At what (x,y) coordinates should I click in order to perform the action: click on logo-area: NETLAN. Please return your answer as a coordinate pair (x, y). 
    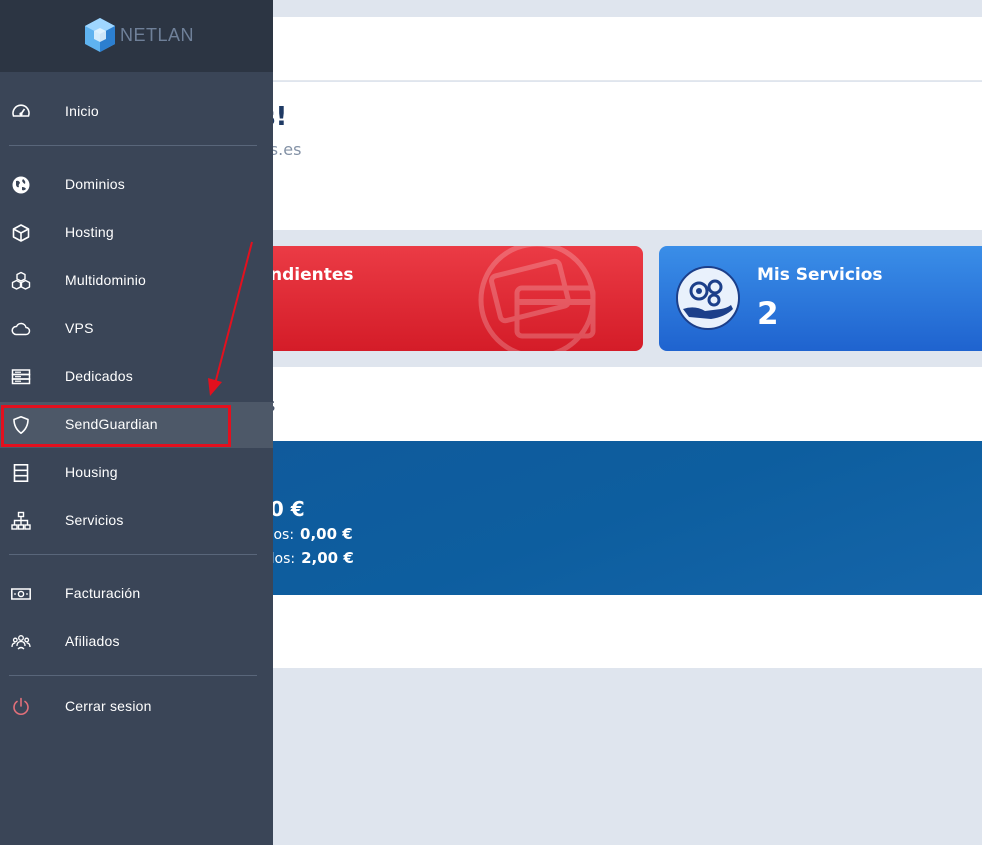
    Looking at the image, I should click on (136, 36).